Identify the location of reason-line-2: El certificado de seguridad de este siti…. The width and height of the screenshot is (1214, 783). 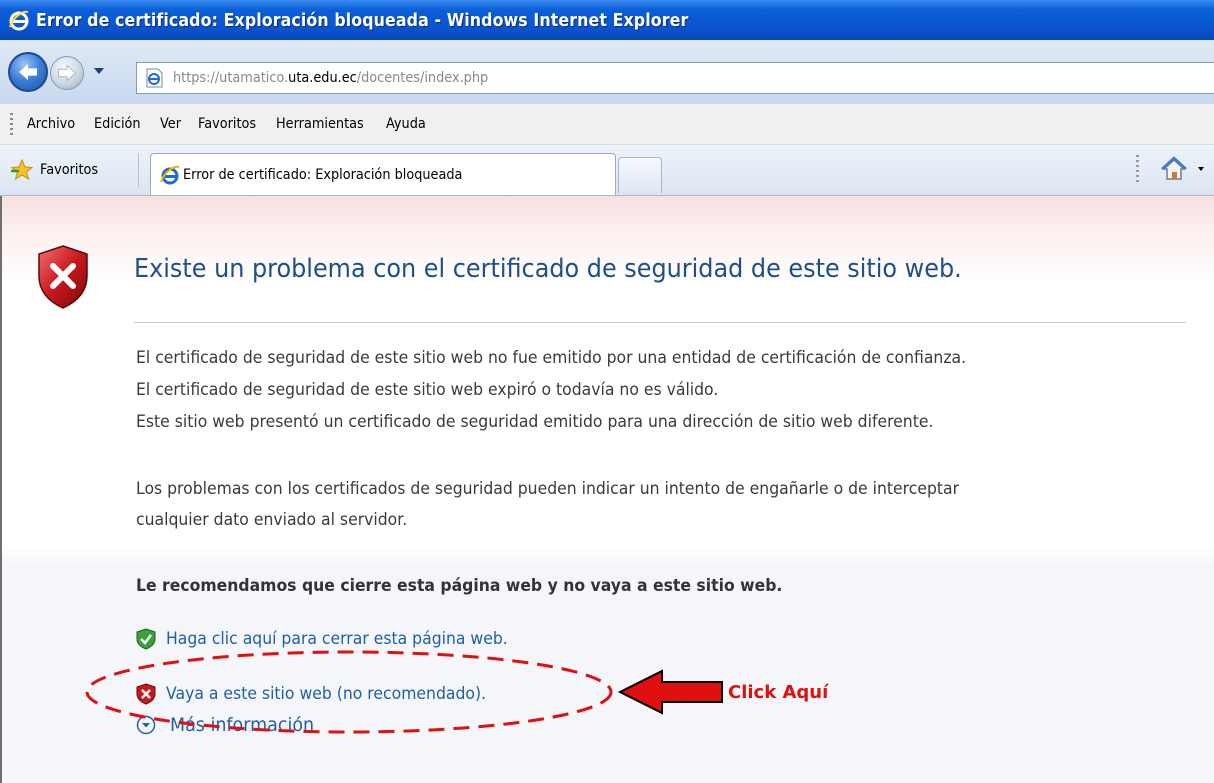
(427, 390).